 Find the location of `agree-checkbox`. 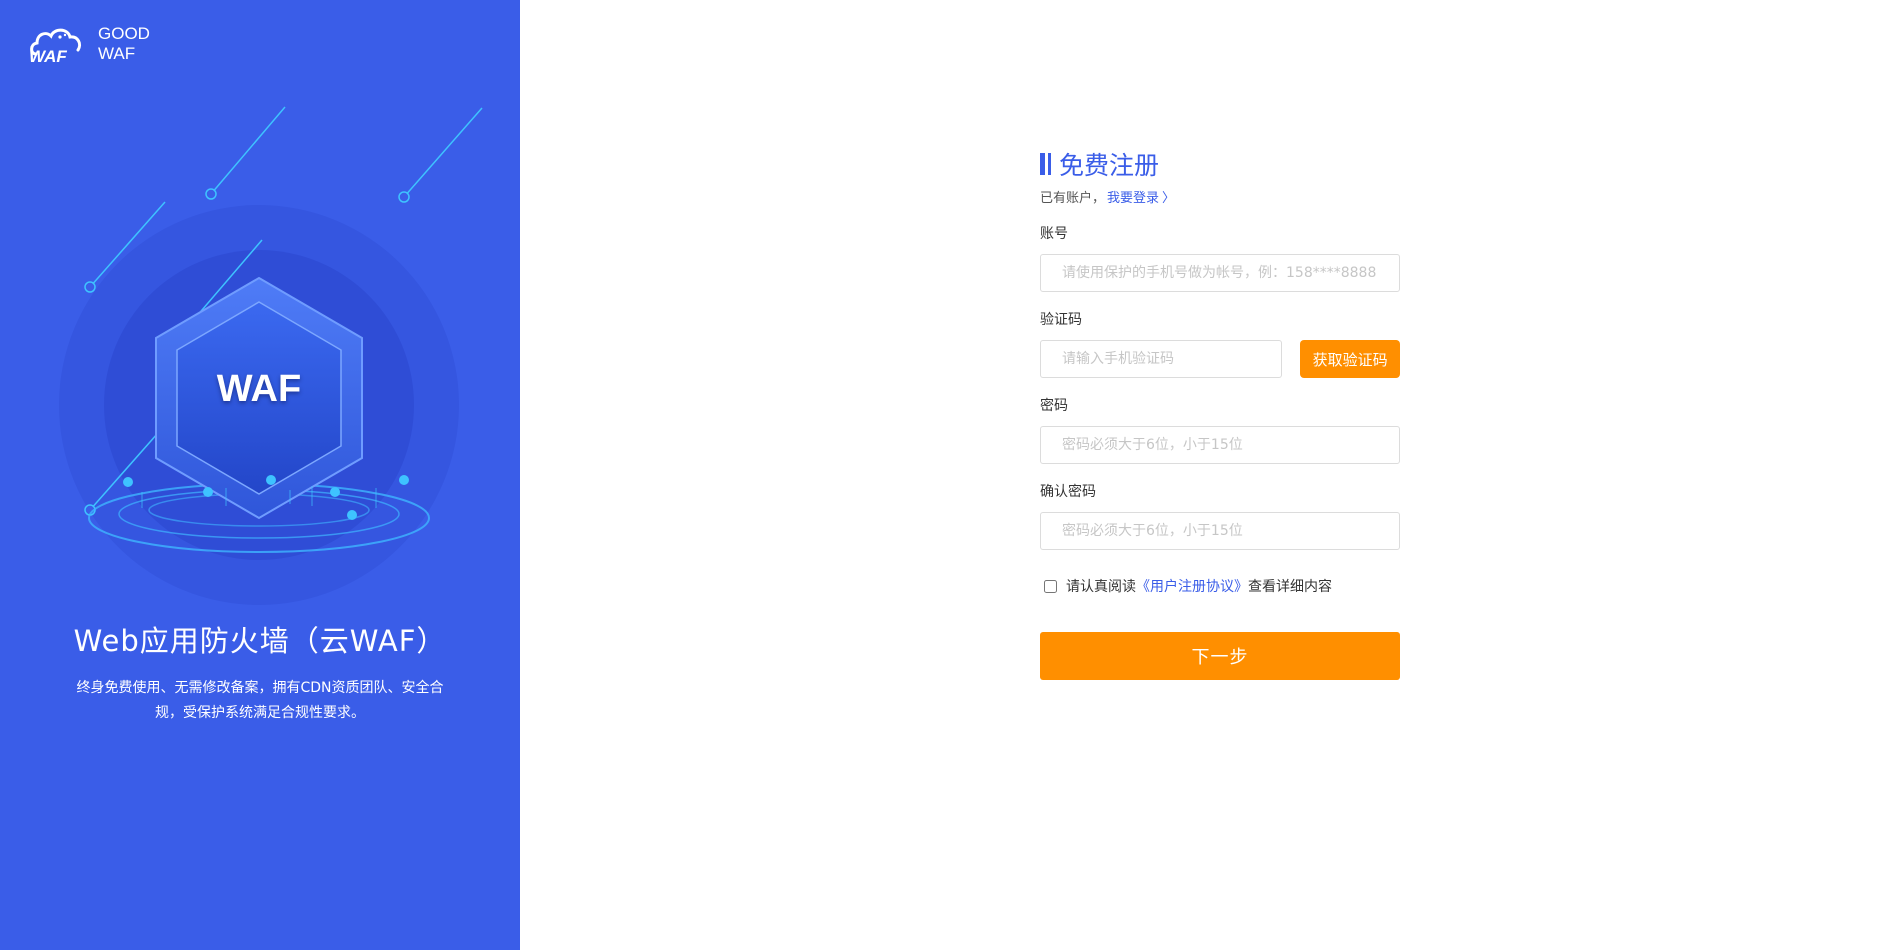

agree-checkbox is located at coordinates (1050, 586).